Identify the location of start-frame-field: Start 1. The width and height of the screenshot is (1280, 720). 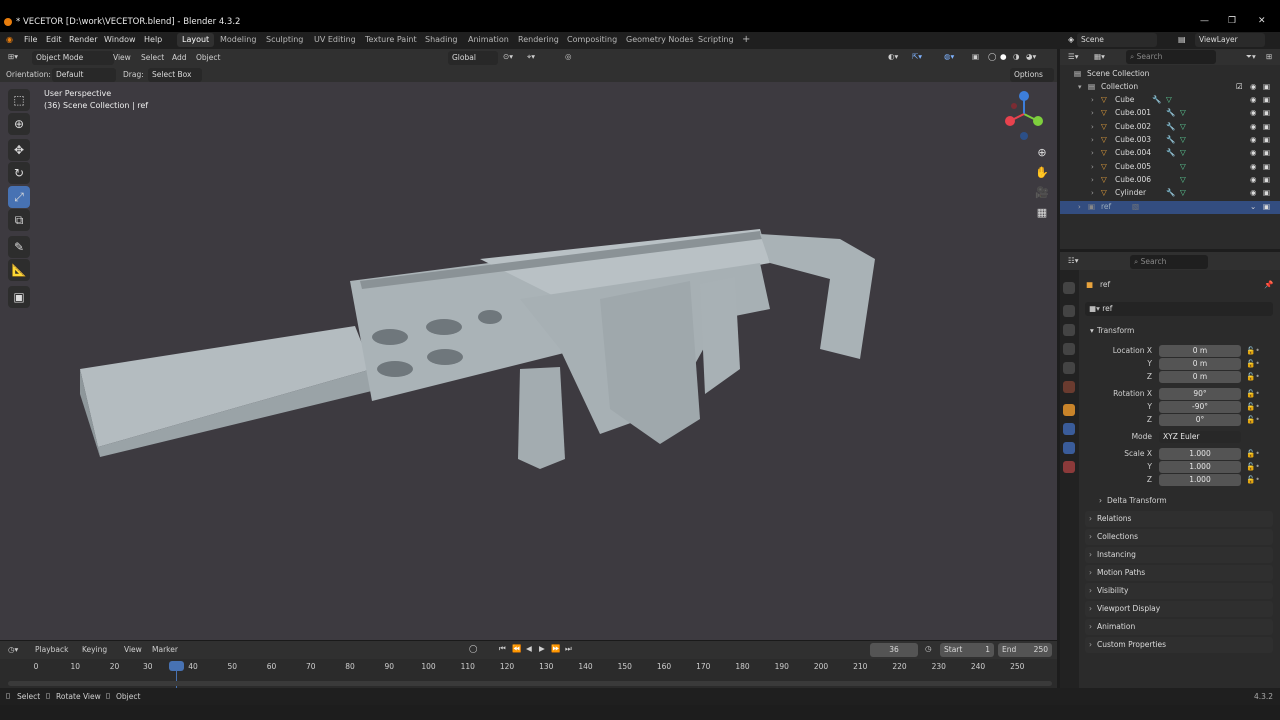
(967, 650).